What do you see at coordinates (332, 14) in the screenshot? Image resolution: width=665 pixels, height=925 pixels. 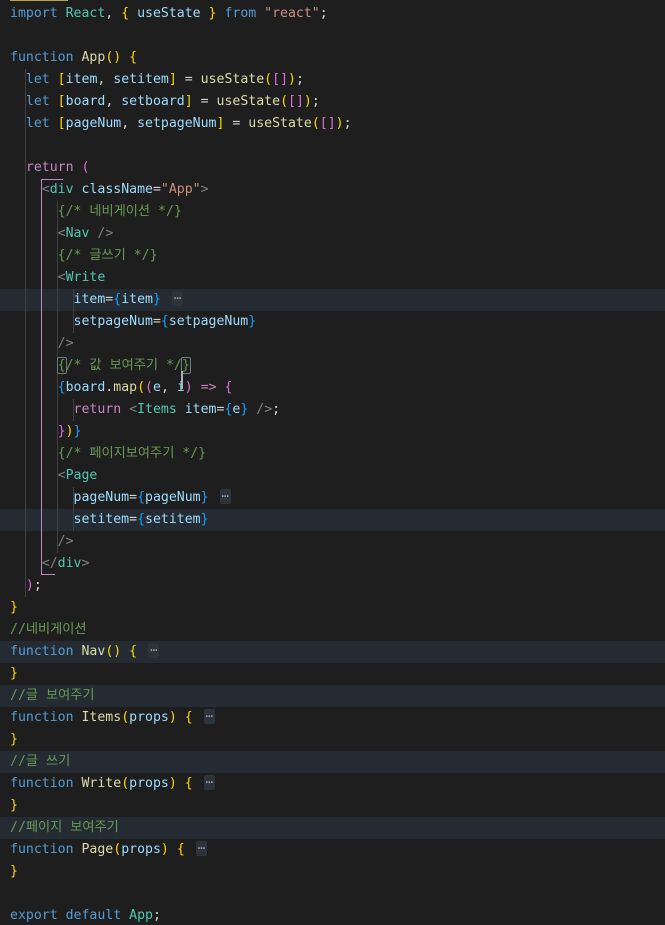 I see `code-line: import React, { useState } from "react";` at bounding box center [332, 14].